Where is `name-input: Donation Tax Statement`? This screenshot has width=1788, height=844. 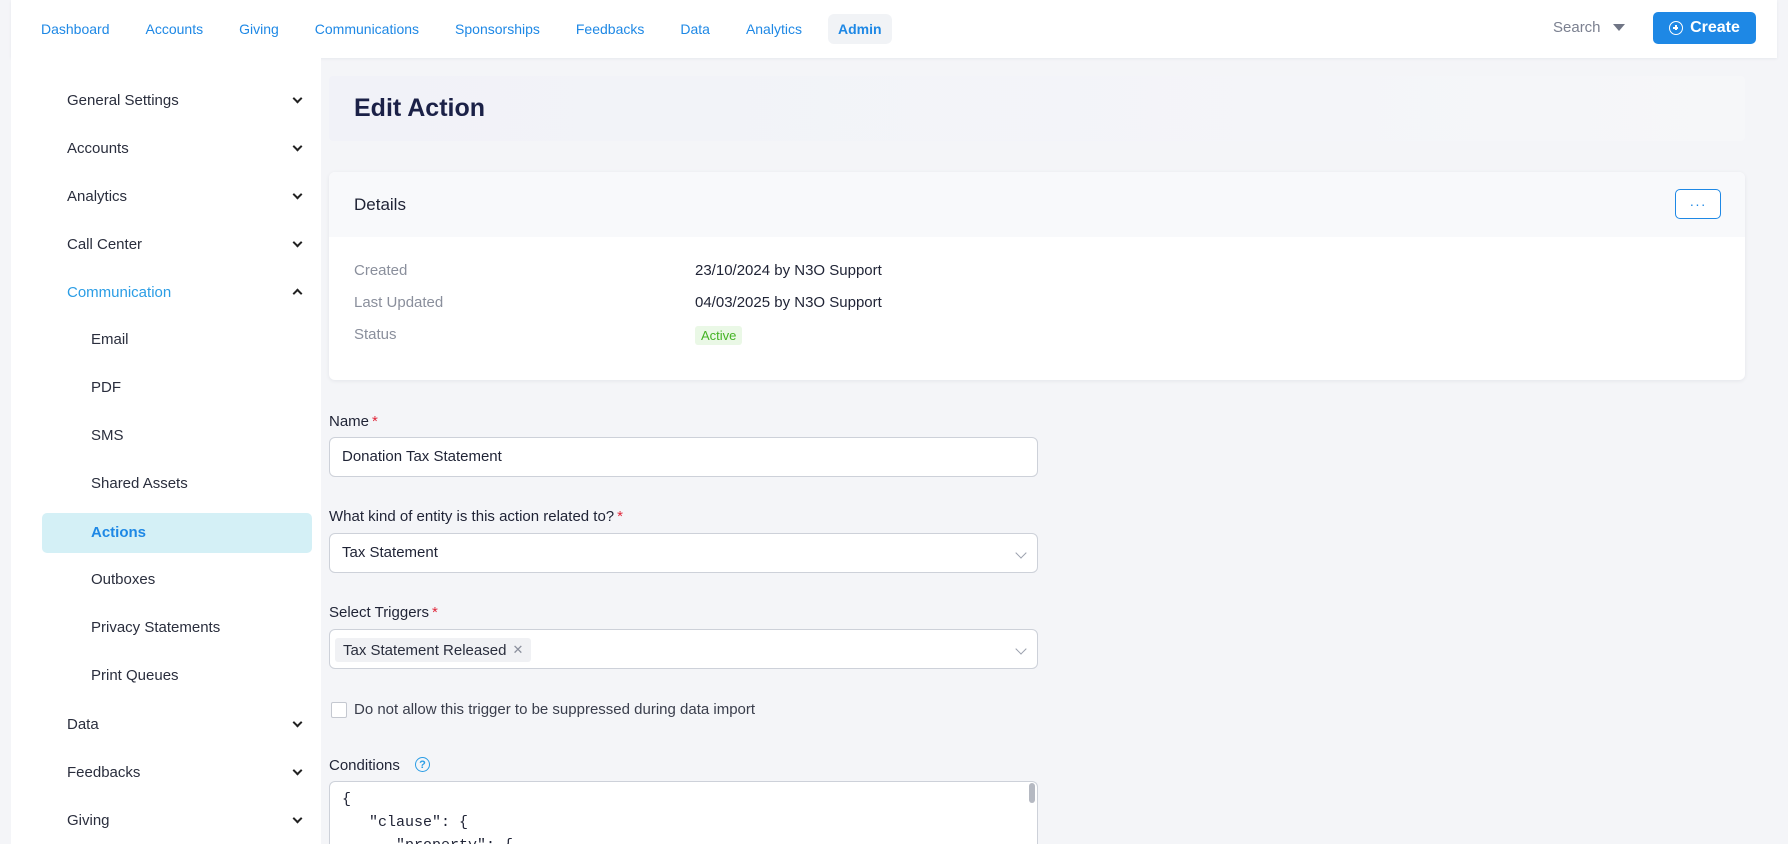
name-input: Donation Tax Statement is located at coordinates (683, 457).